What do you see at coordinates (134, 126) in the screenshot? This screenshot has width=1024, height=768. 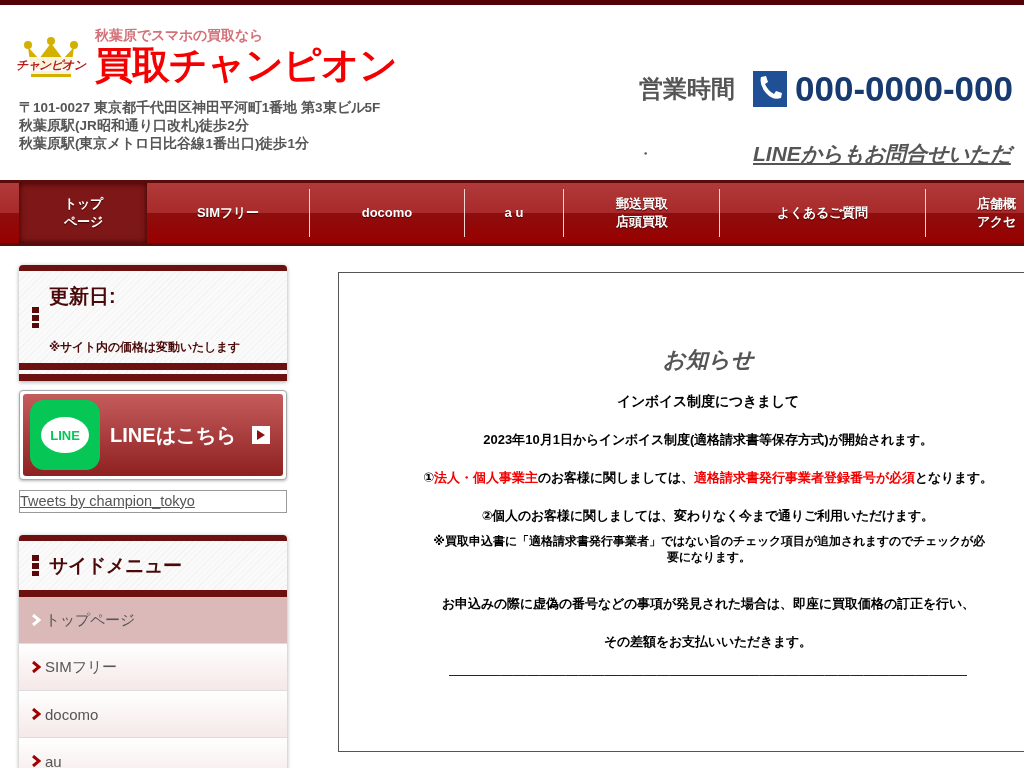 I see `address-line: 秋葉原駅(JR昭和通り口改札)徒歩2分` at bounding box center [134, 126].